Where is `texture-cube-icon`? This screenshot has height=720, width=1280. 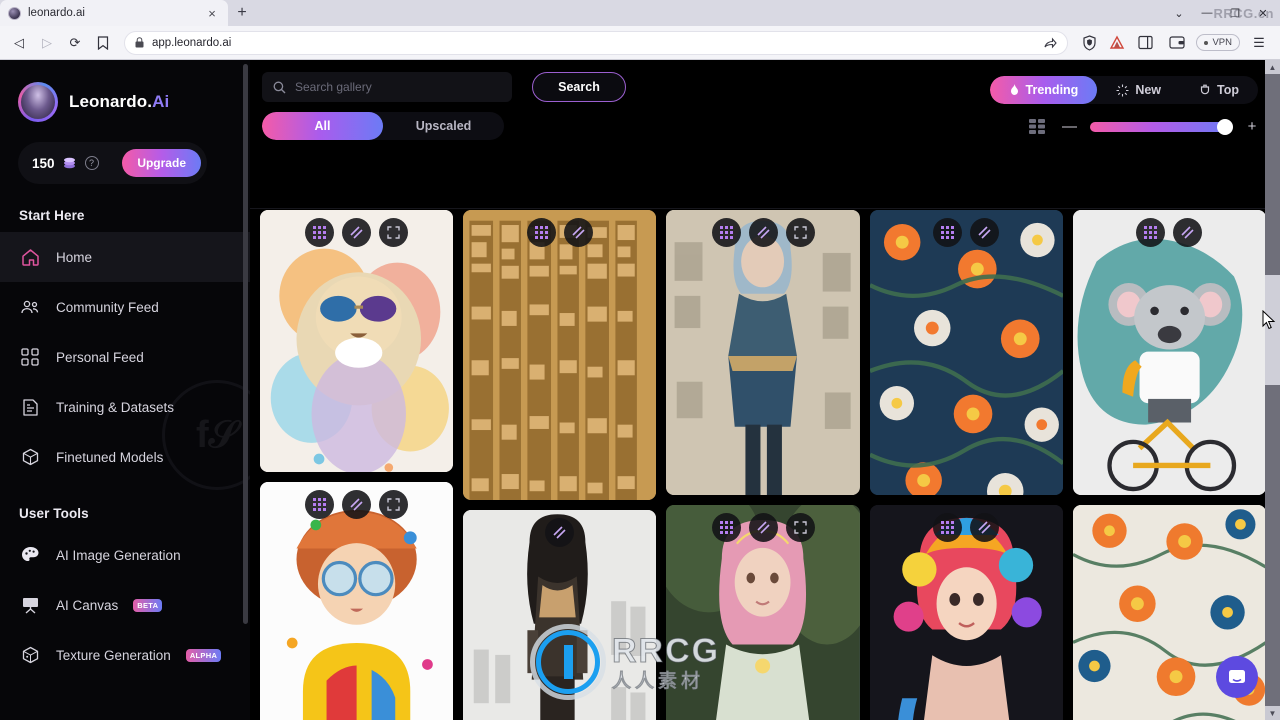 texture-cube-icon is located at coordinates (30, 655).